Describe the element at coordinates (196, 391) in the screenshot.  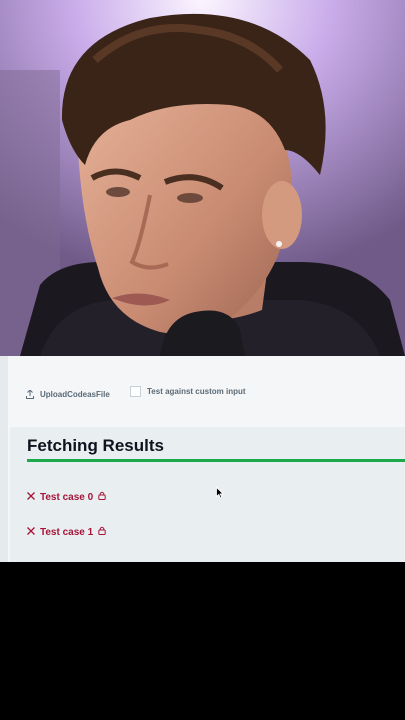
I see `custom-input-label: Test against custom input` at that location.